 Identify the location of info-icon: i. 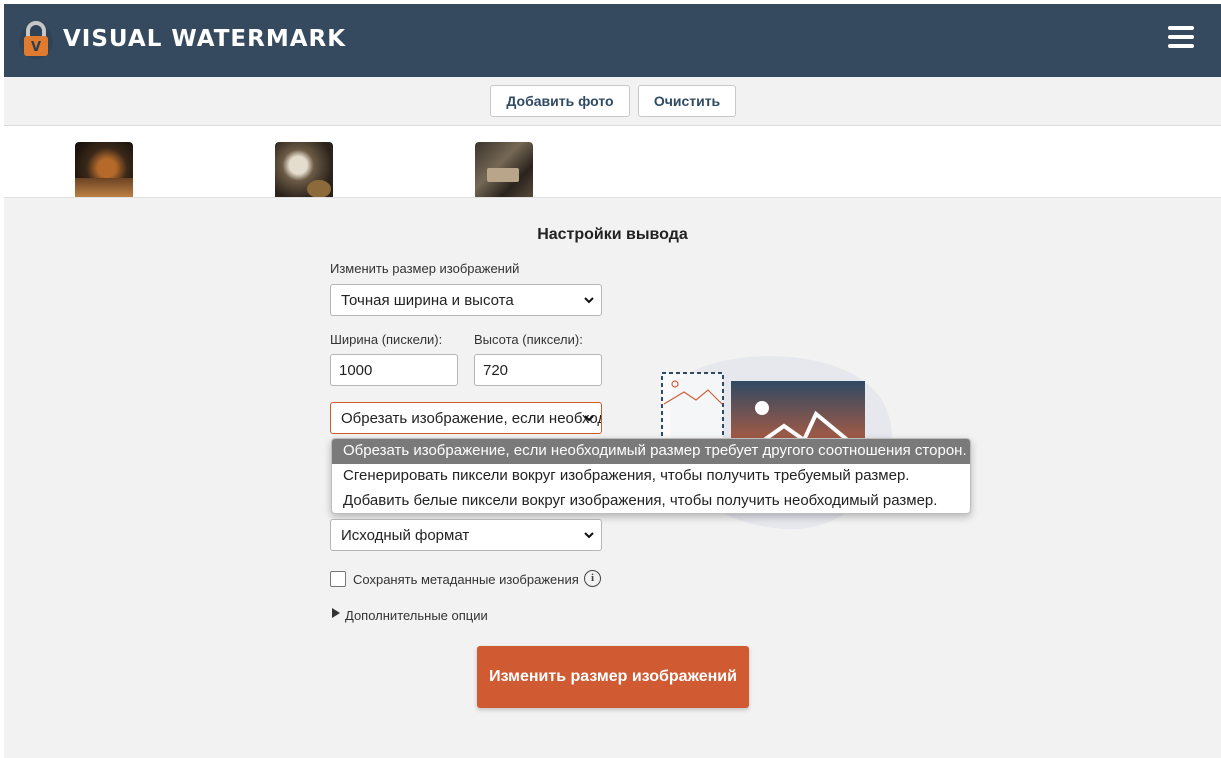
(592, 578).